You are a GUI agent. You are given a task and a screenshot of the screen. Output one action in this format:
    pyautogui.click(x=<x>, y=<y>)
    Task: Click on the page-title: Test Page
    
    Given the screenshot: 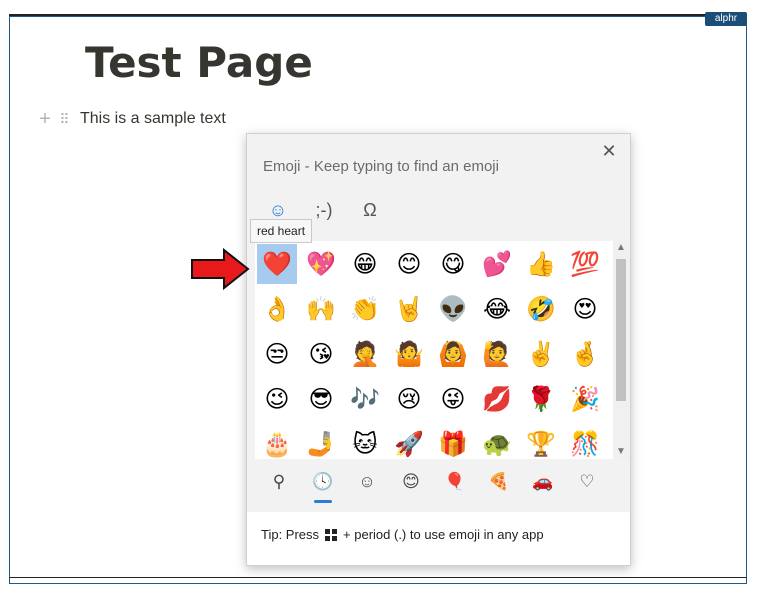 What is the action you would take?
    pyautogui.click(x=199, y=62)
    